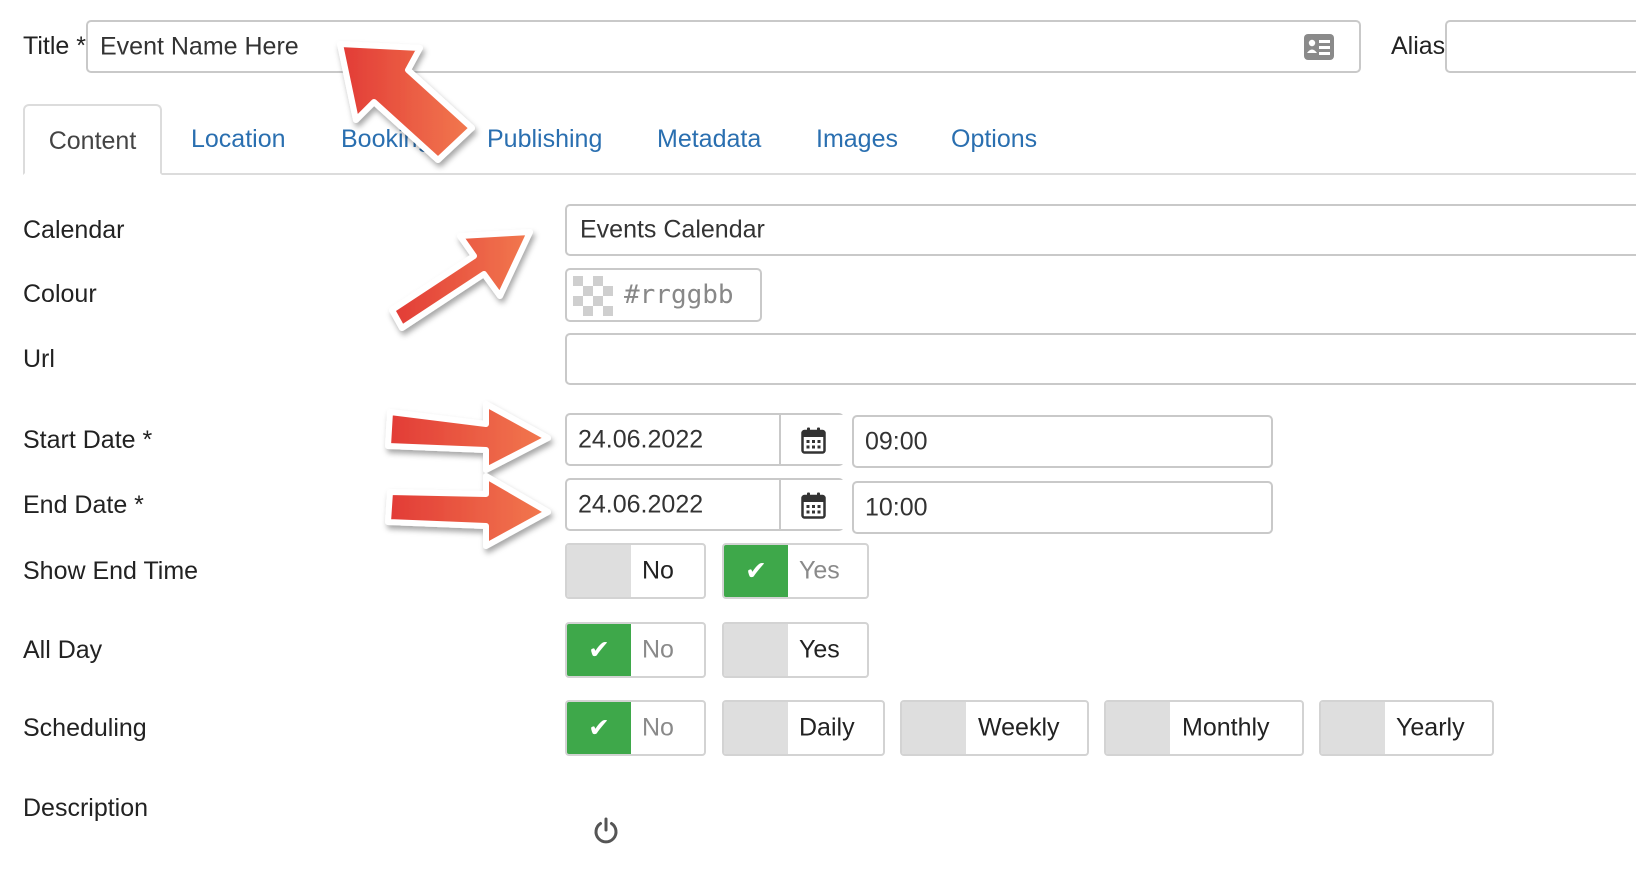  Describe the element at coordinates (705, 439) in the screenshot. I see `start-date-input: 24.06.2022` at that location.